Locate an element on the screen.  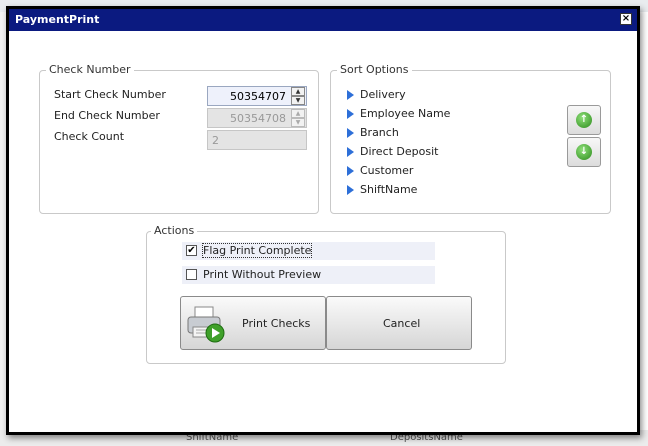
flag-print-complete-checkbox: ✔ is located at coordinates (191, 250).